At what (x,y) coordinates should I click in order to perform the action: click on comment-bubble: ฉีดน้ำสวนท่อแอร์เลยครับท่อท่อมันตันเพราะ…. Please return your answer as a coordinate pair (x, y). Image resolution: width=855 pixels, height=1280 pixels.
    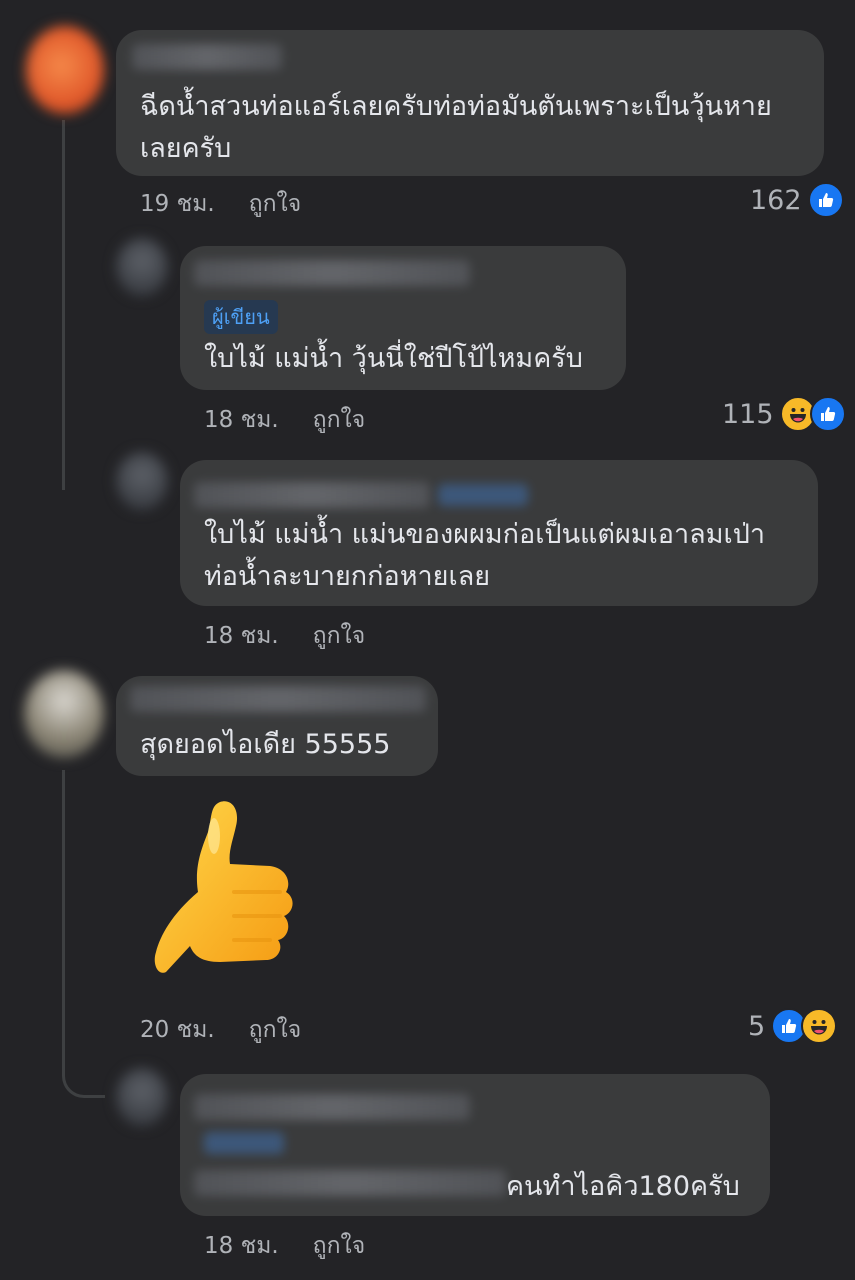
    Looking at the image, I should click on (470, 103).